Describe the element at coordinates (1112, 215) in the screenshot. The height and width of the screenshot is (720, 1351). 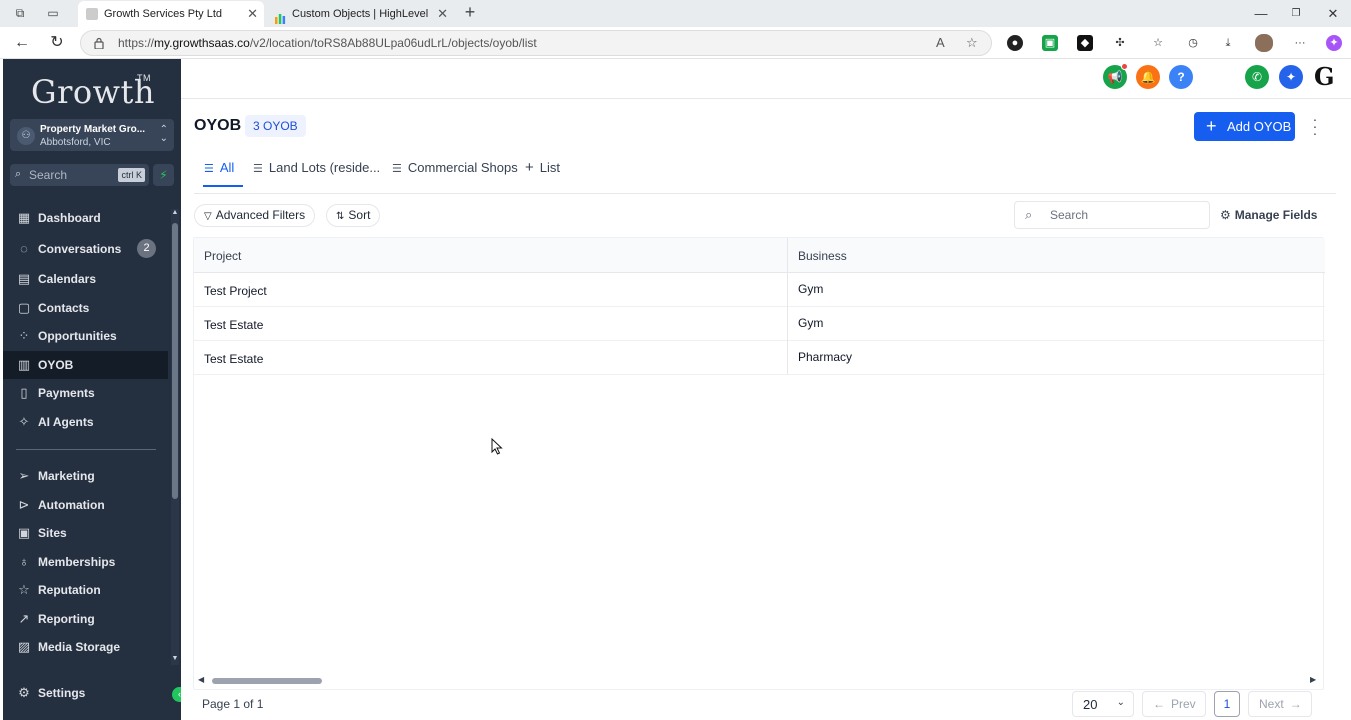
I see `table-search-input: ⌕ Search` at that location.